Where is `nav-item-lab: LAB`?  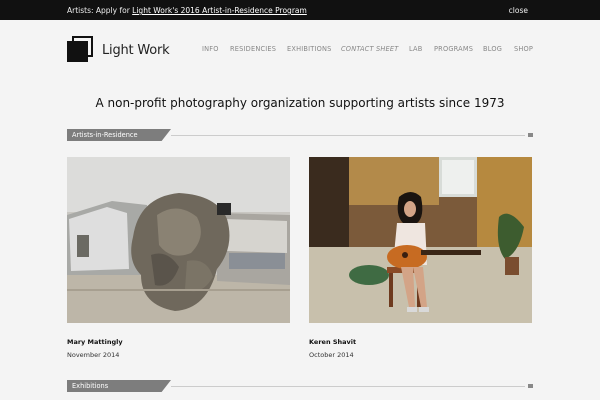 nav-item-lab: LAB is located at coordinates (415, 49).